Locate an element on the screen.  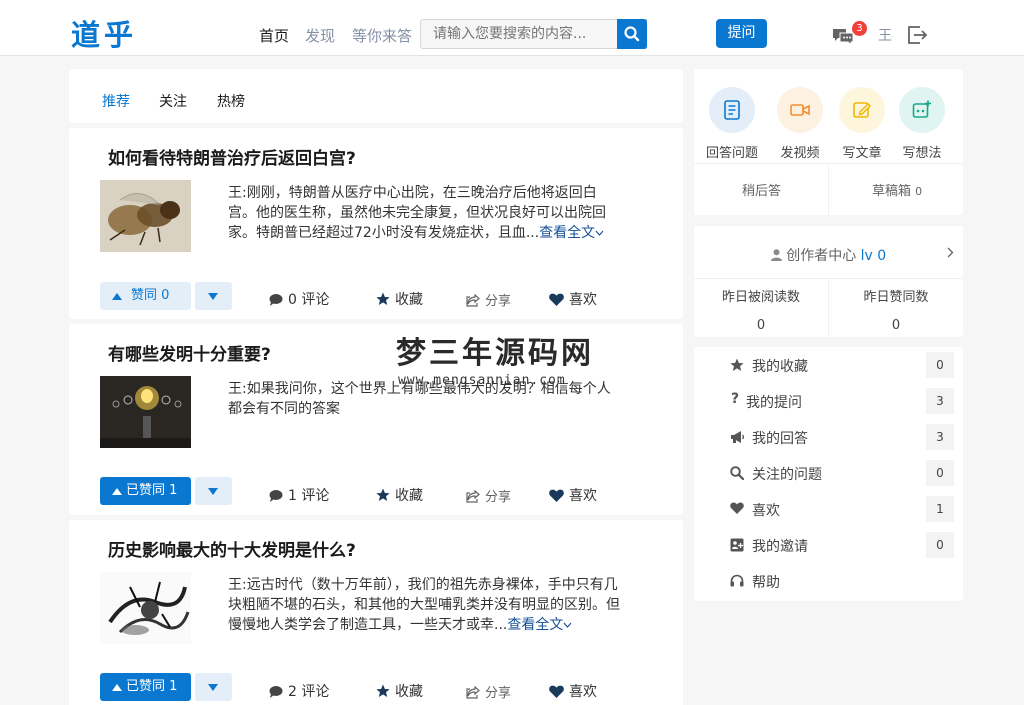
write-idea-label: 写想法 is located at coordinates (922, 153).